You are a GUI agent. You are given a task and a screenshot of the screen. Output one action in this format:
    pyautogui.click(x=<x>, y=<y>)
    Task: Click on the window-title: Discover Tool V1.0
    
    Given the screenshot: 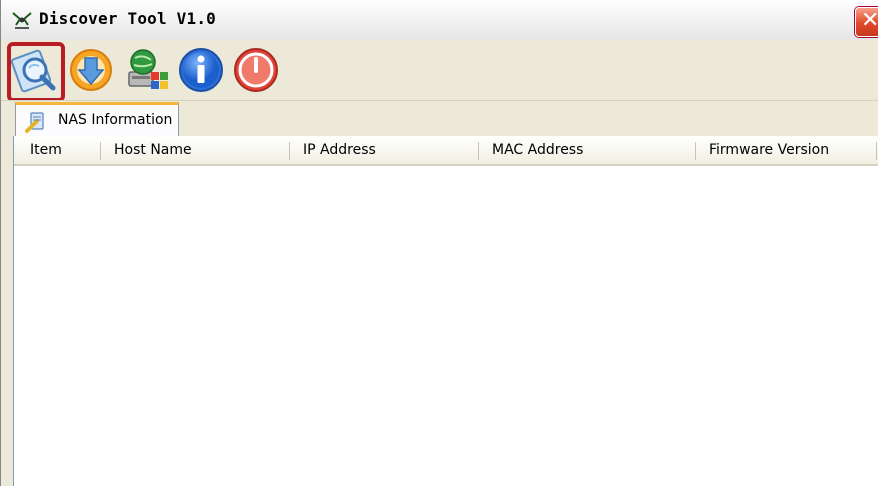 What is the action you would take?
    pyautogui.click(x=127, y=18)
    